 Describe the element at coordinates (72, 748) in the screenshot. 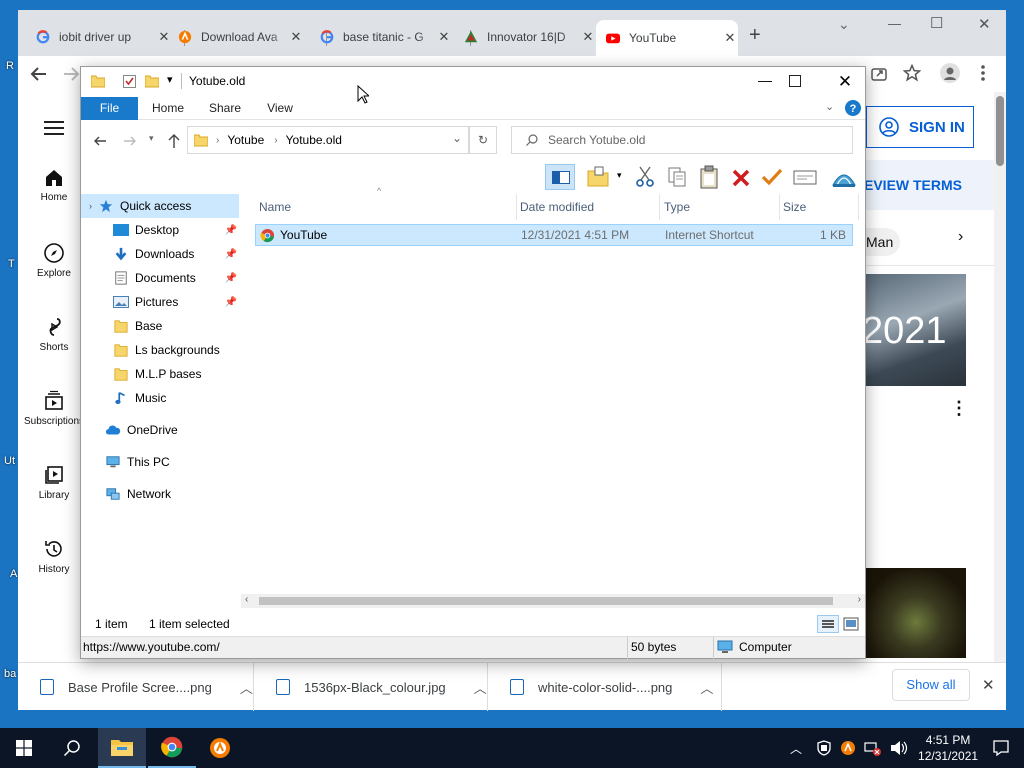

I see `search-button` at that location.